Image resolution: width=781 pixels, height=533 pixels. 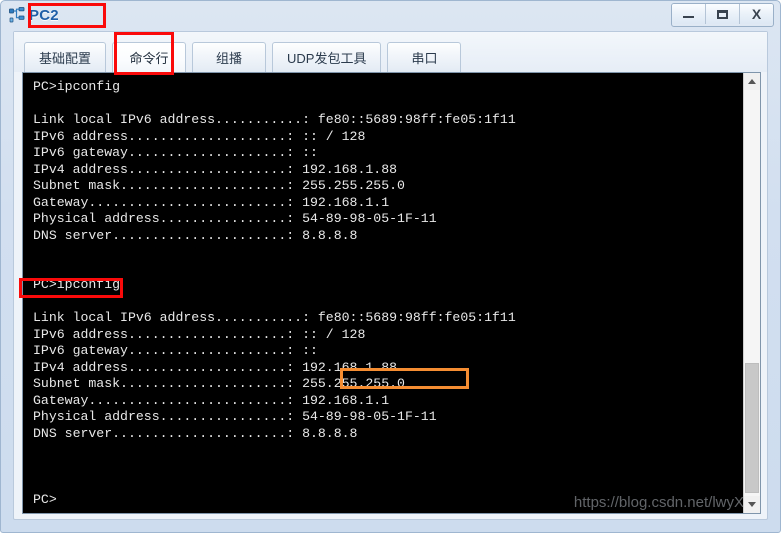 I want to click on maximize-button, so click(x=723, y=14).